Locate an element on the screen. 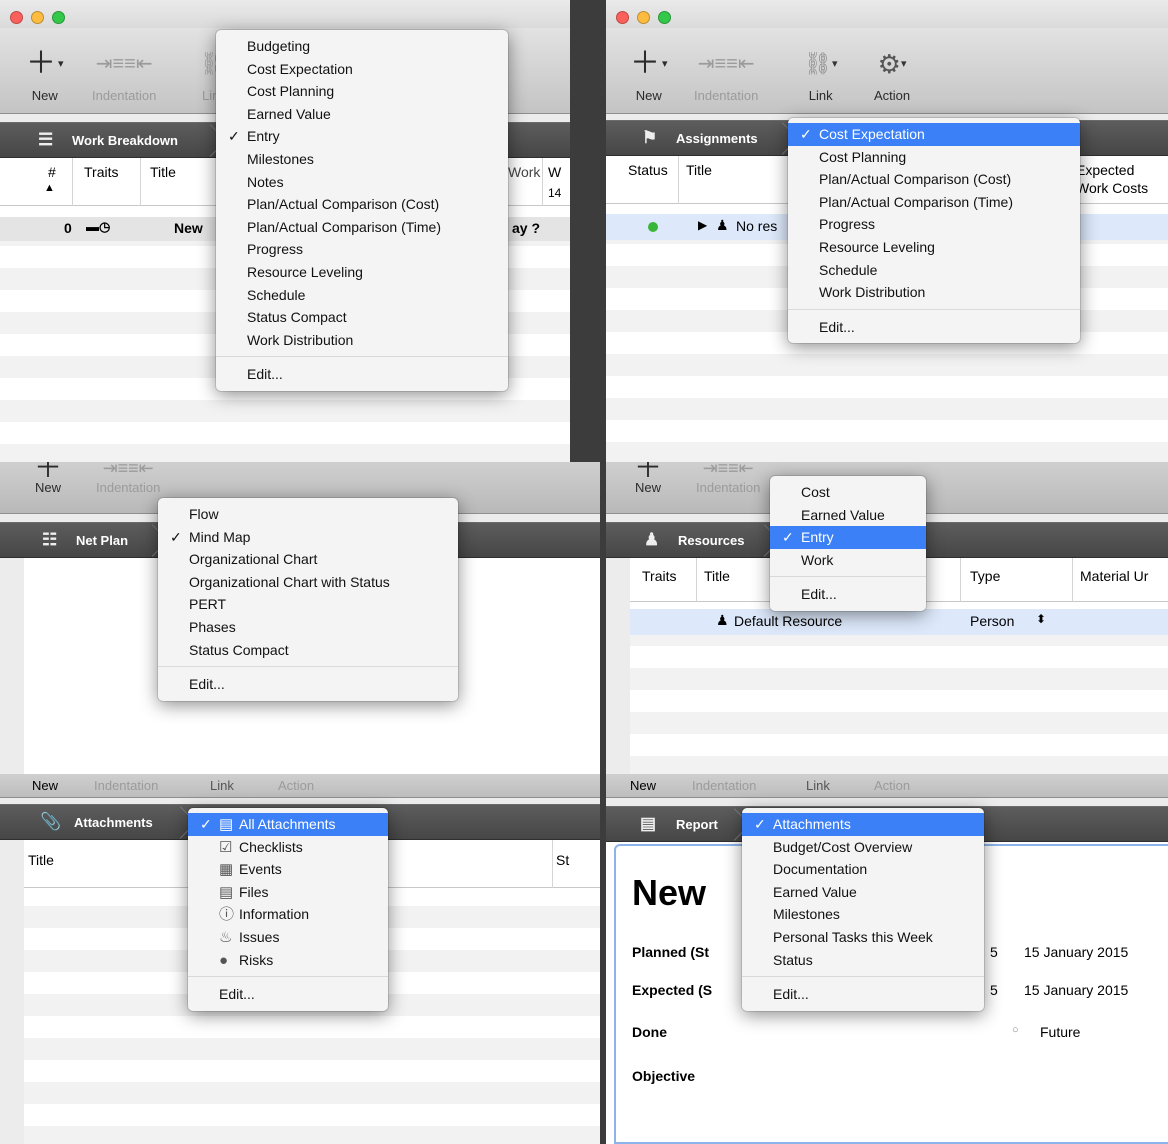 This screenshot has height=1144, width=1168. col-work: Work is located at coordinates (524, 172).